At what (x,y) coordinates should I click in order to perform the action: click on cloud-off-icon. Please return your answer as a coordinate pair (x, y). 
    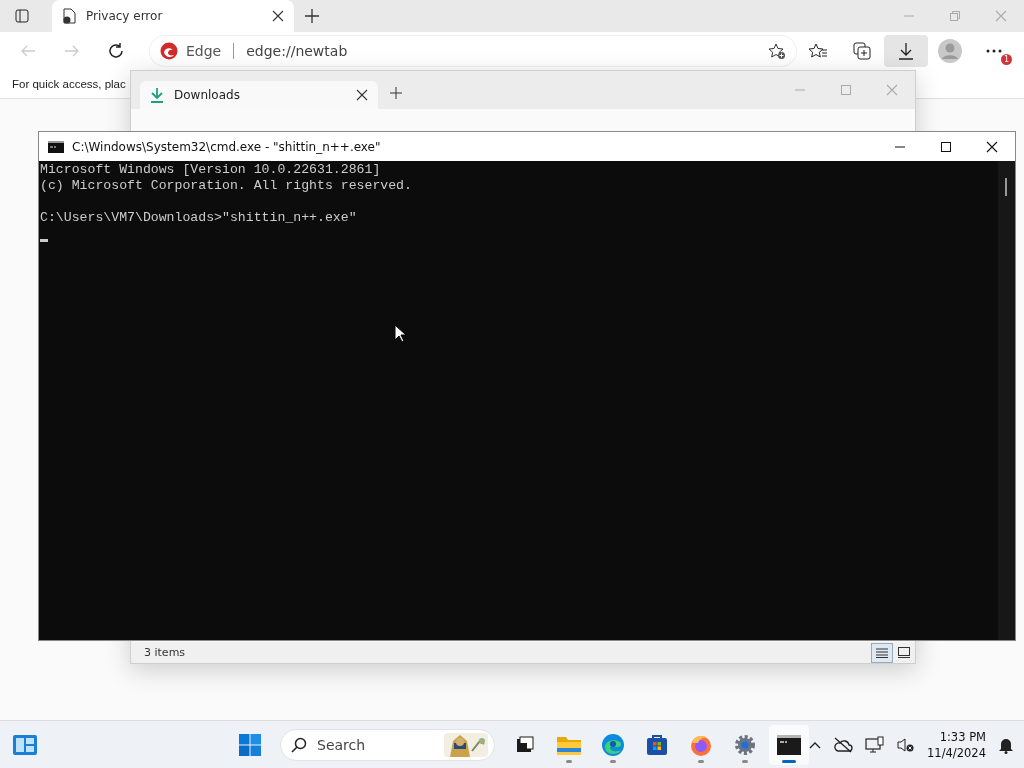
    Looking at the image, I should click on (843, 744).